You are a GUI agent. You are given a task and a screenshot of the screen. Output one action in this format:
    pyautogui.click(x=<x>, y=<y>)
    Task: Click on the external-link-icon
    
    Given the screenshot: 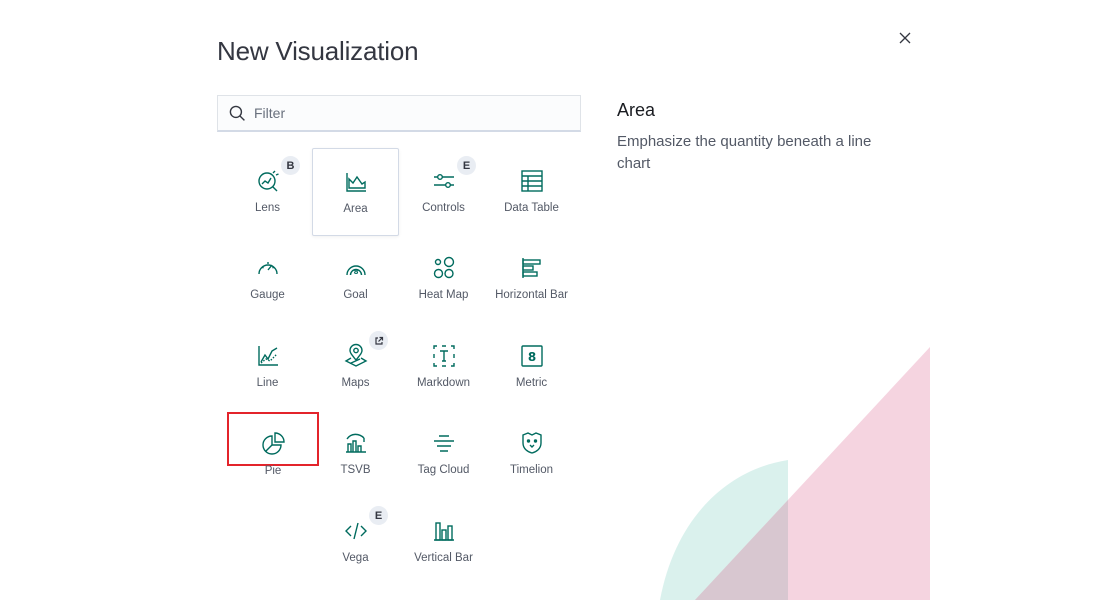 What is the action you would take?
    pyautogui.click(x=378, y=340)
    